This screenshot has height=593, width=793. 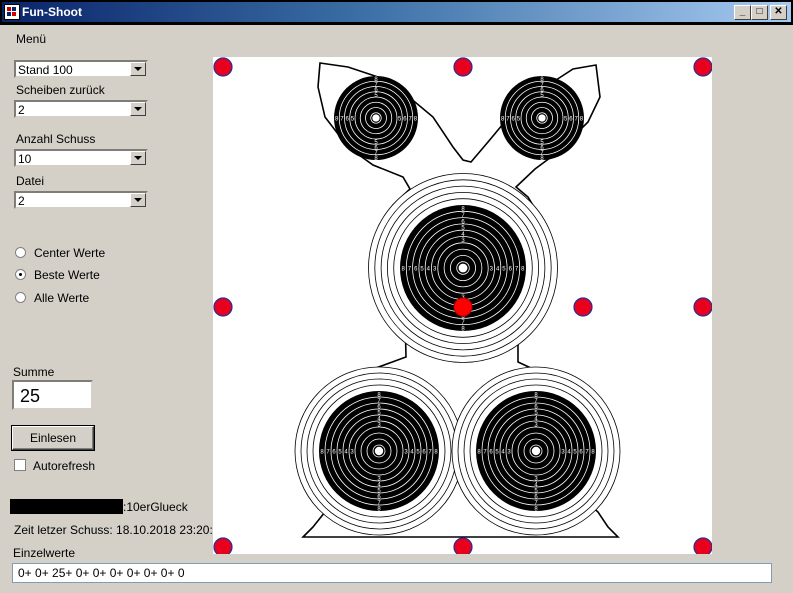 I want to click on scheiben-label: Scheiben zurück, so click(x=60, y=90).